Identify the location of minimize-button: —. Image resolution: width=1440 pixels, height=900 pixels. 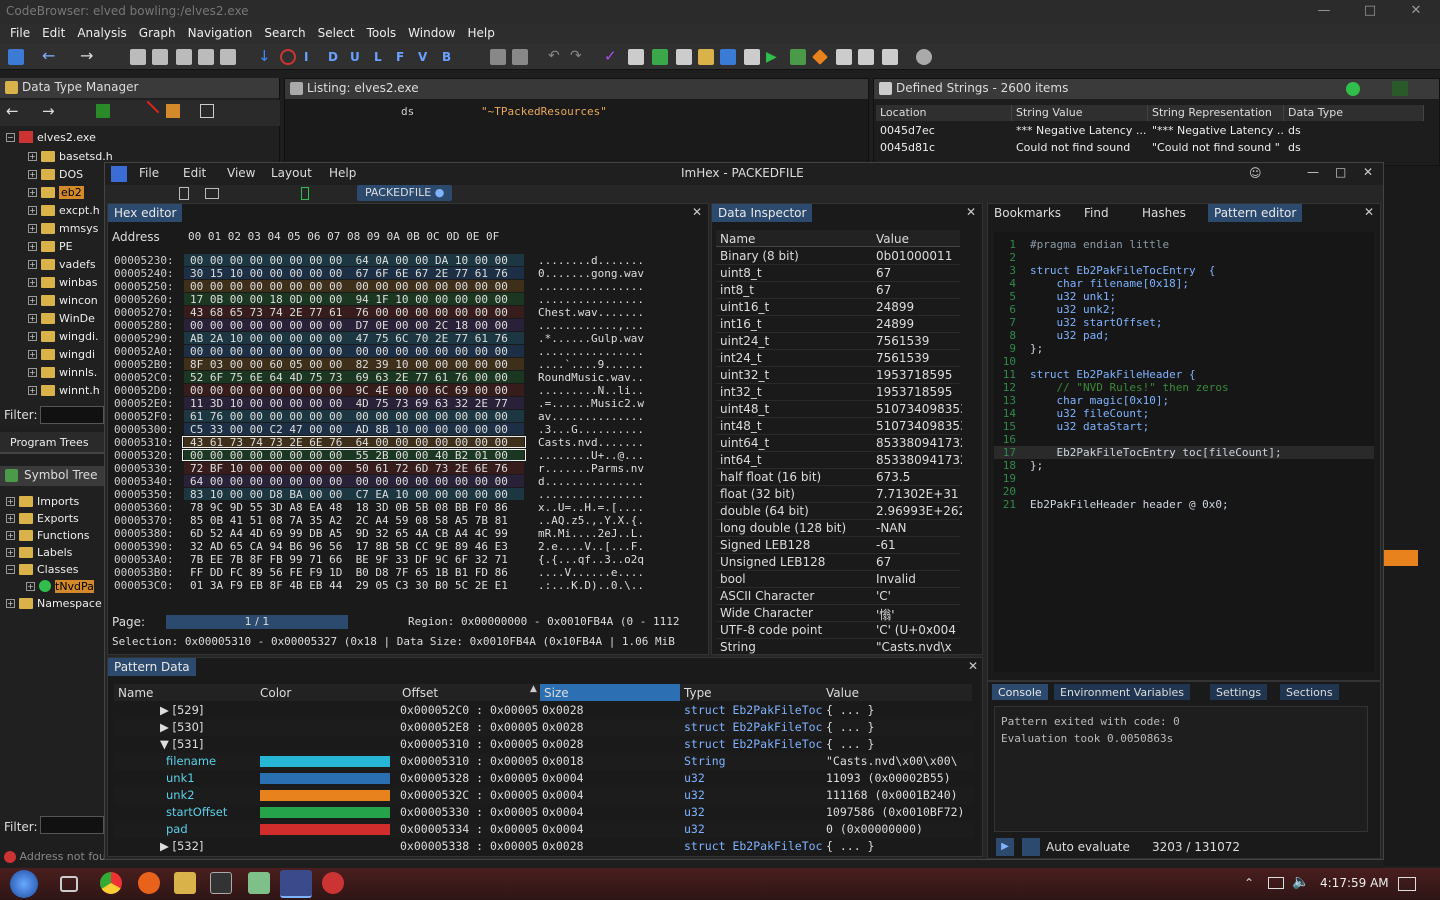
(1313, 172).